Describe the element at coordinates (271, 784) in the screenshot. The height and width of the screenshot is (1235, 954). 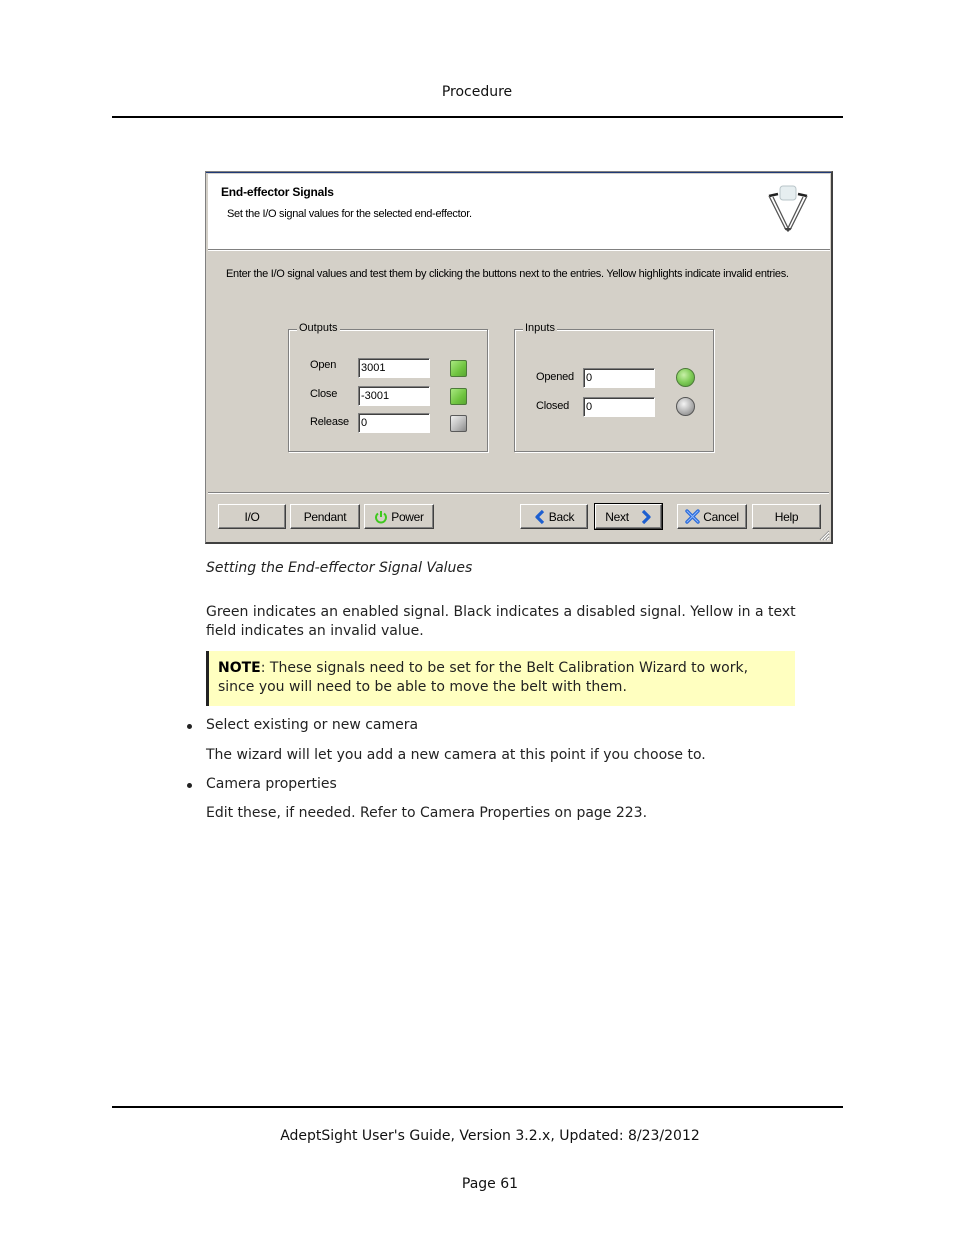
I see `bullet-title: Camera properties` at that location.